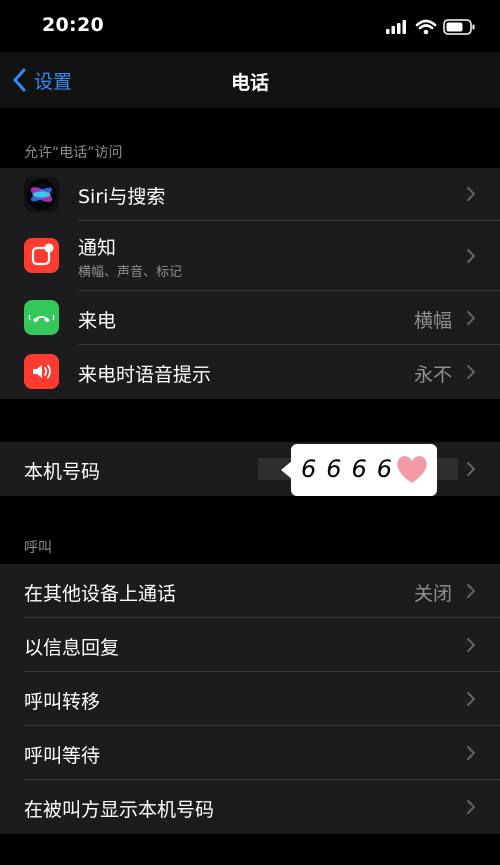  I want to click on siri-icon, so click(41, 194).